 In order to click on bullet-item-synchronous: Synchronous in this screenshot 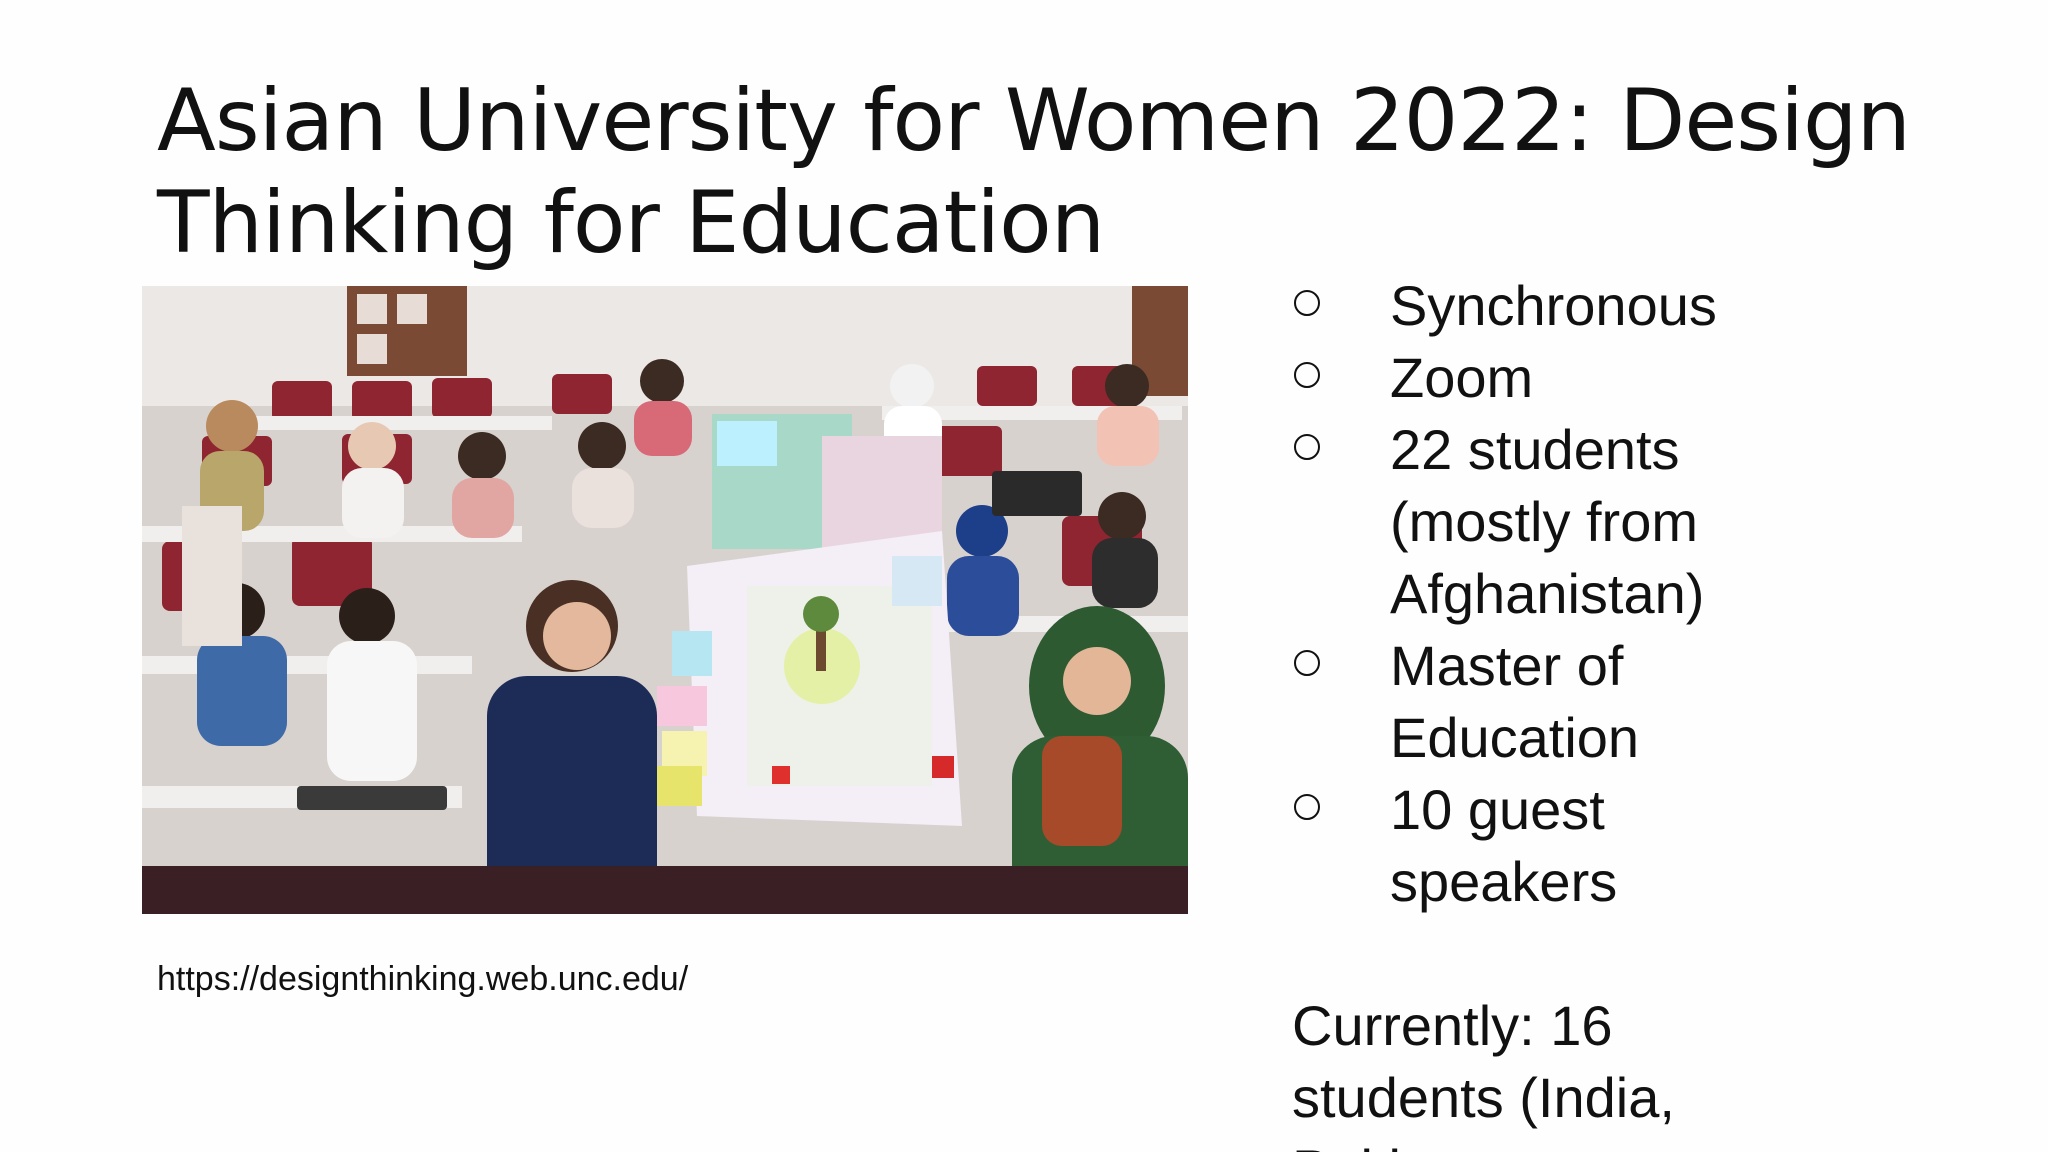, I will do `click(1550, 306)`.